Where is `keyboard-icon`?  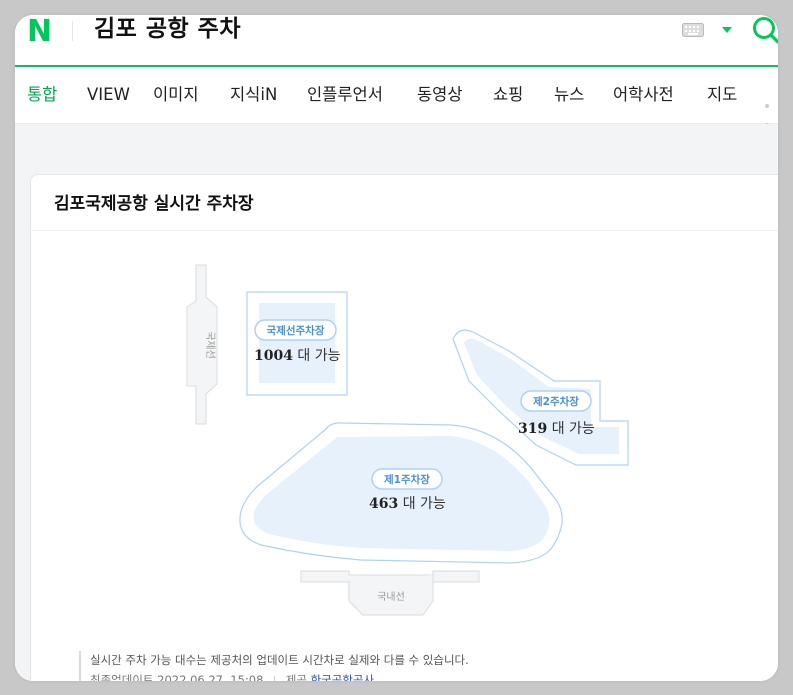
keyboard-icon is located at coordinates (693, 30).